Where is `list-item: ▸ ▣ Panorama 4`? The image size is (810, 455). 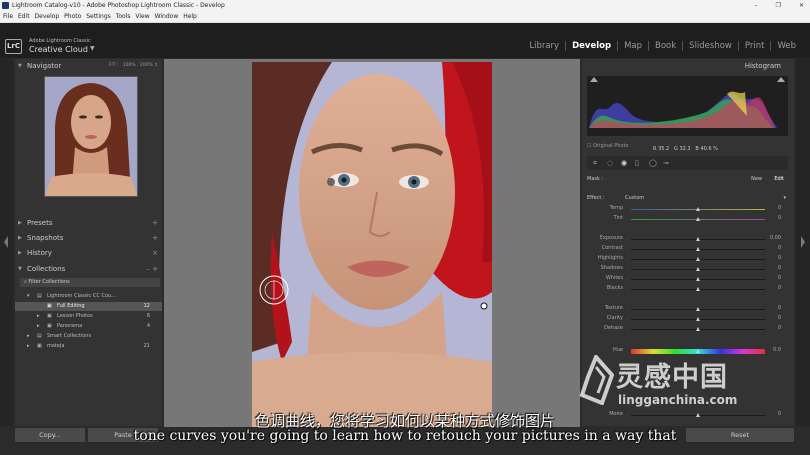
list-item: ▸ ▣ Panorama 4 is located at coordinates (88, 326).